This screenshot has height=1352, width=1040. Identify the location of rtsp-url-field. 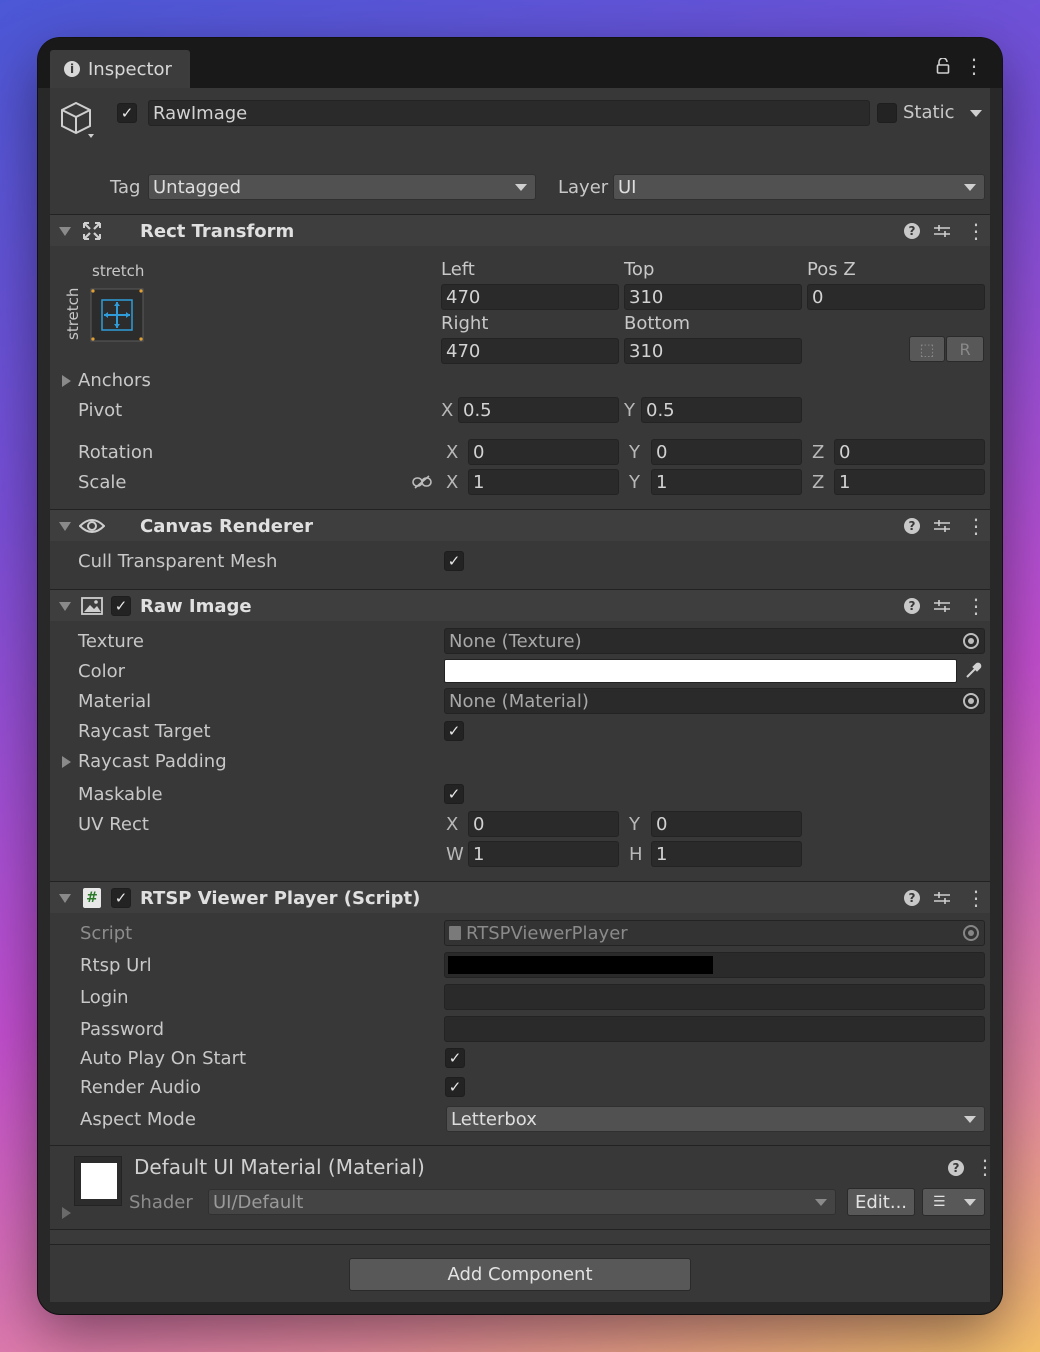
(714, 965).